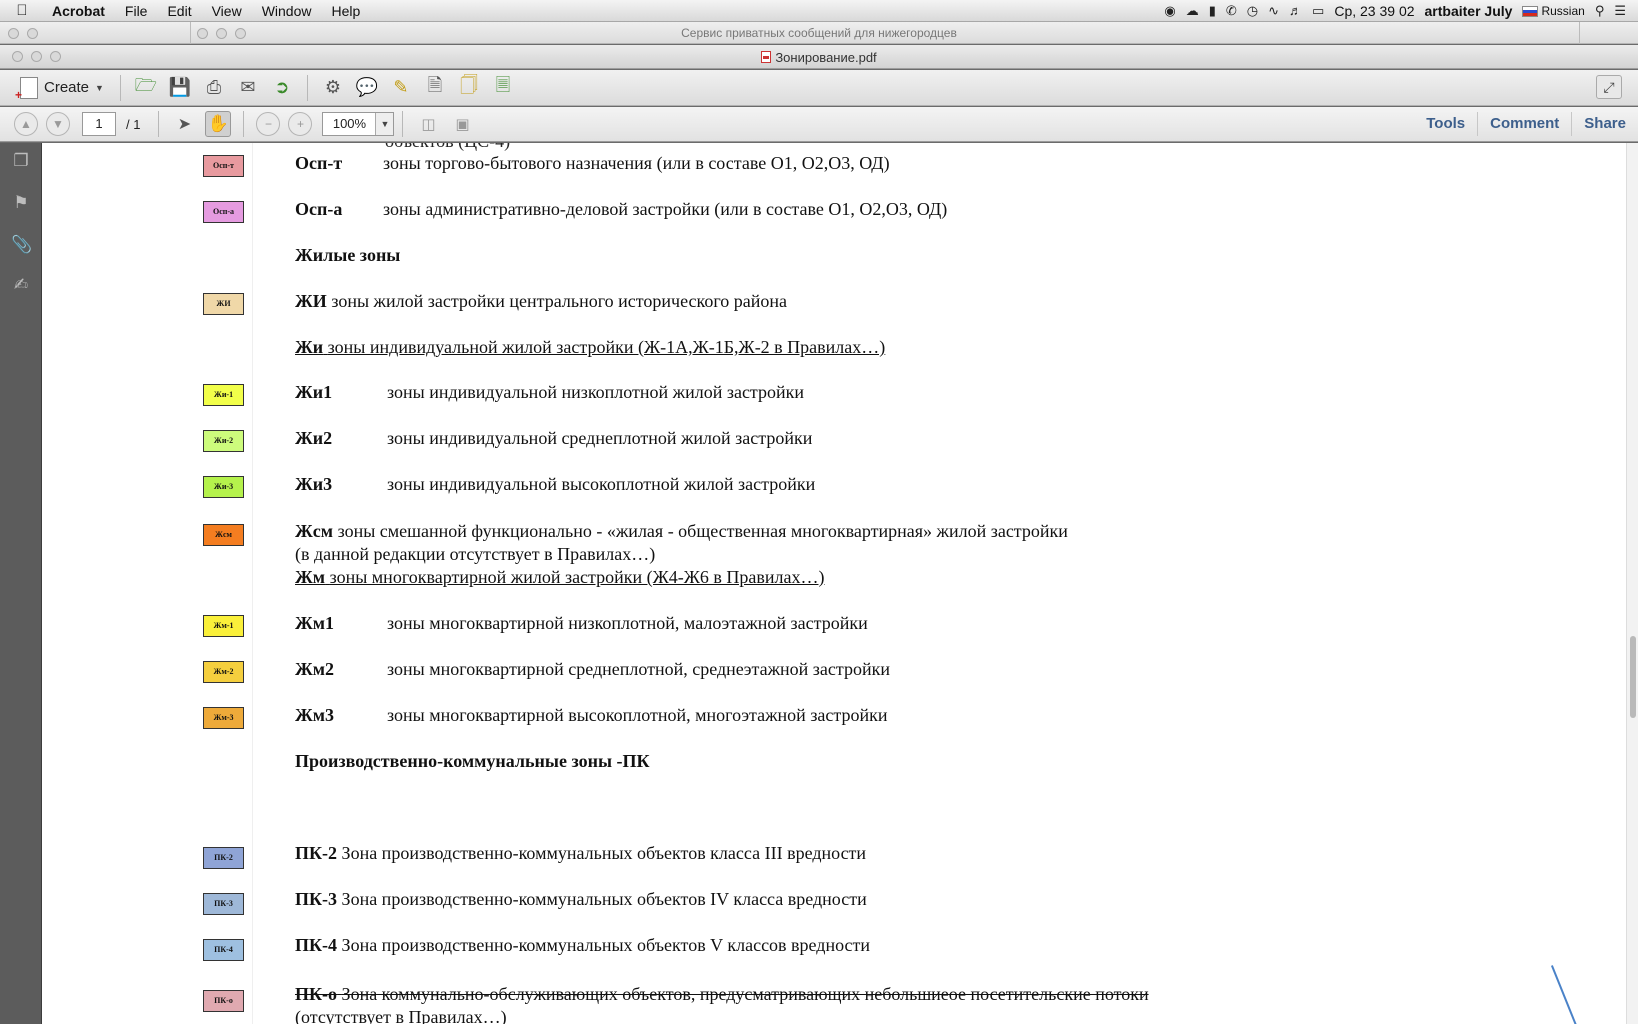 The height and width of the screenshot is (1024, 1638). What do you see at coordinates (401, 88) in the screenshot?
I see `highlight-icon: ✎` at bounding box center [401, 88].